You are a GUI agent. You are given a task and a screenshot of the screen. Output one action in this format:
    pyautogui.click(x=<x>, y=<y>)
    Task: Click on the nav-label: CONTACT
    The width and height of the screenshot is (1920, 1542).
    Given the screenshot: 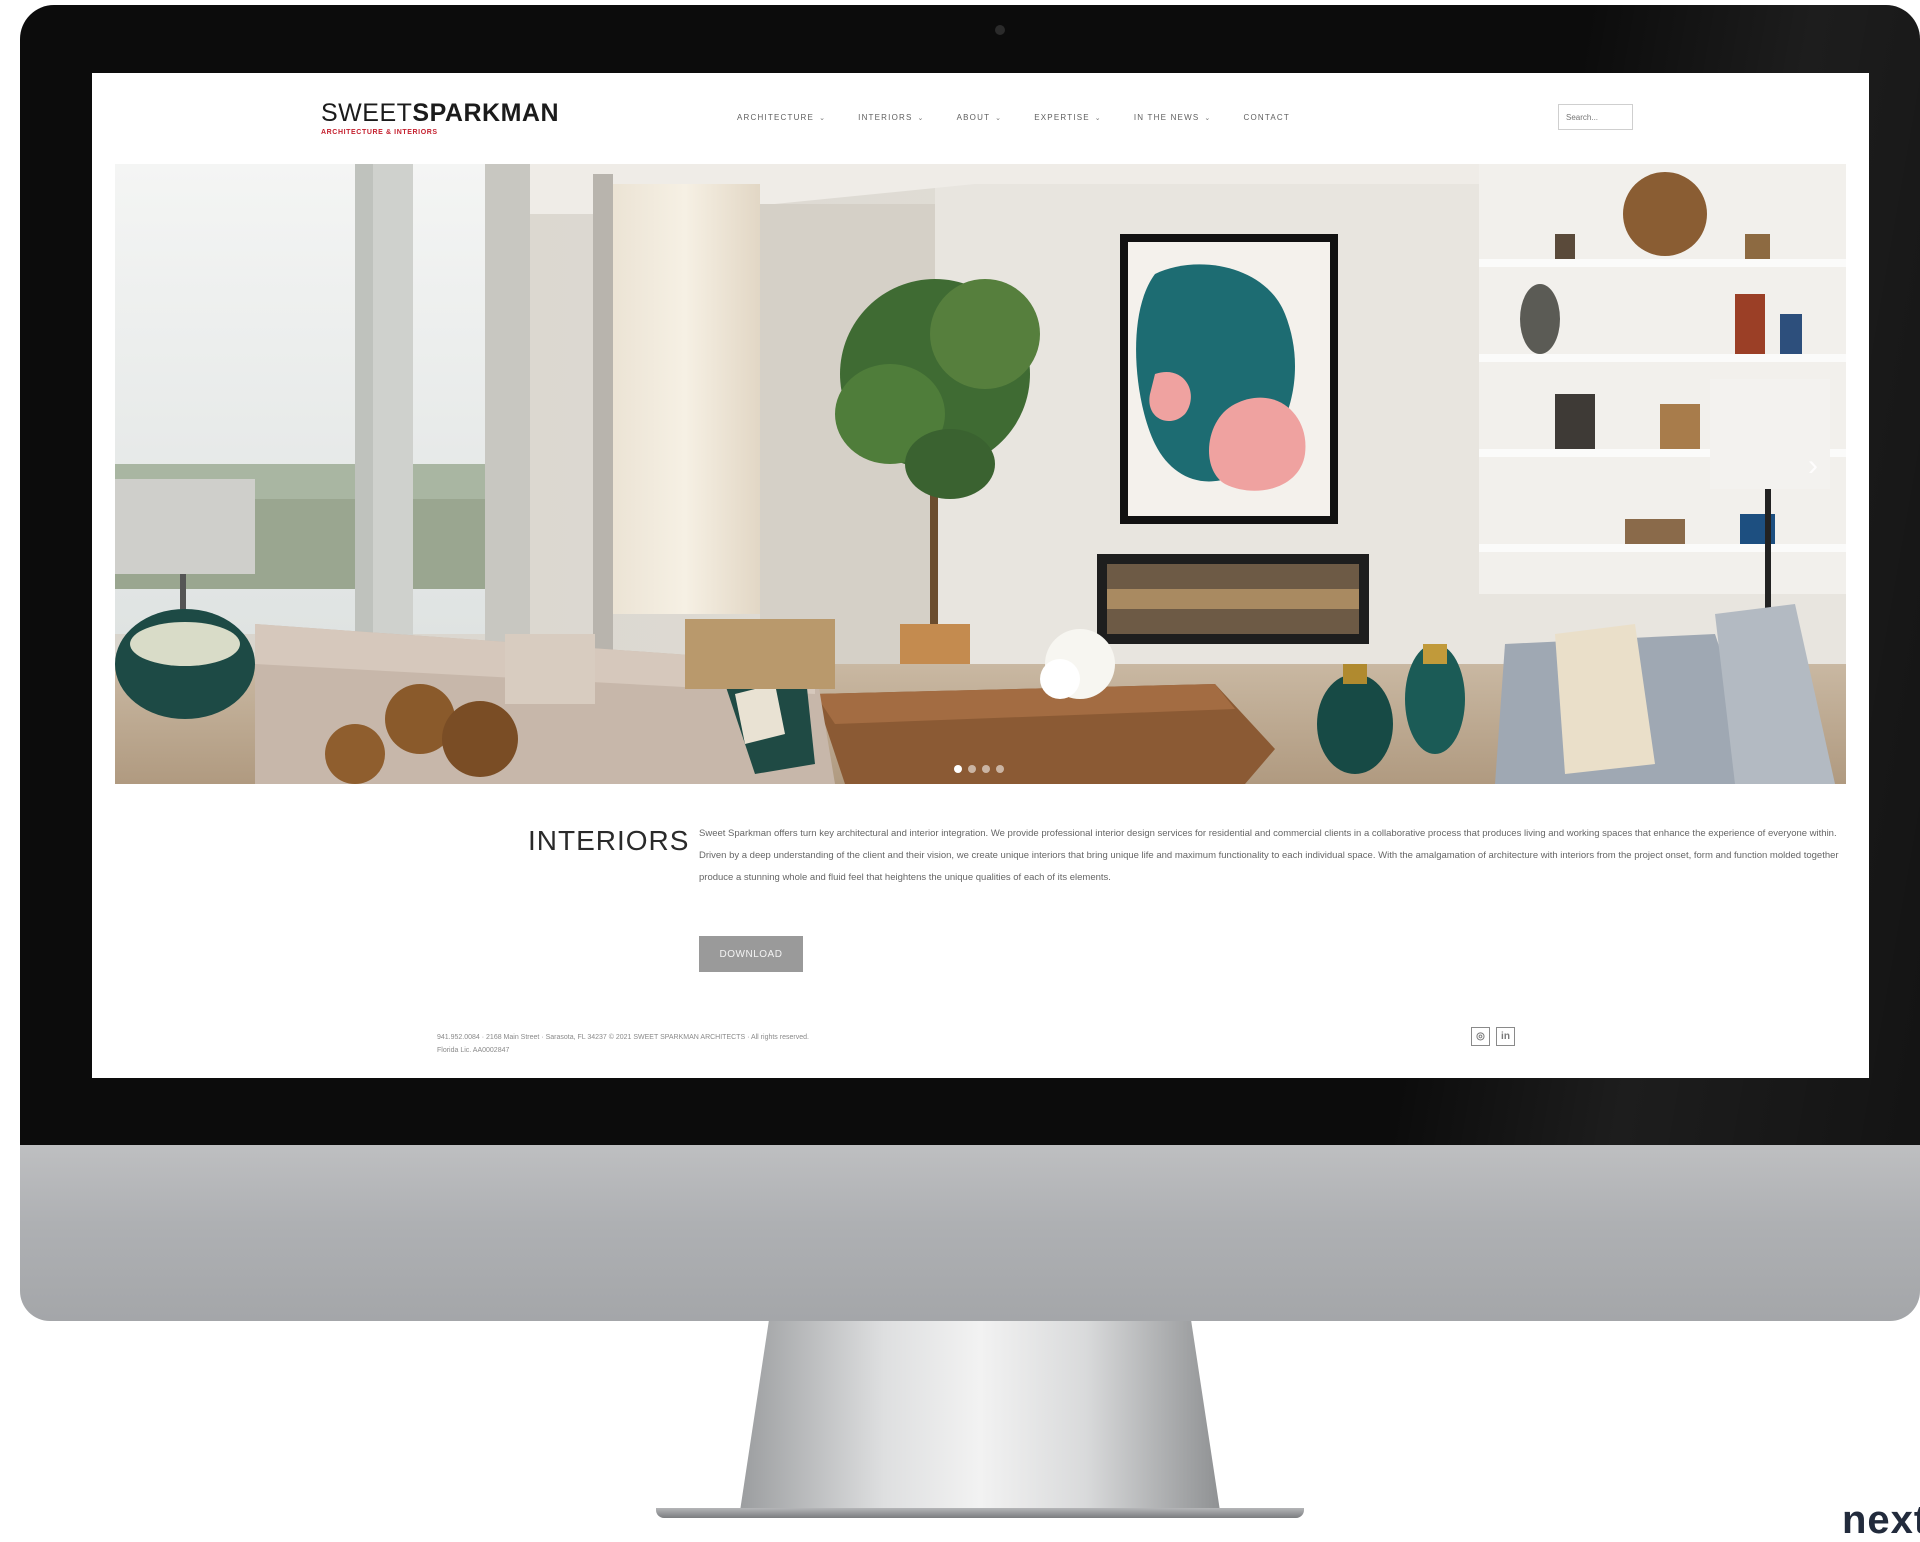 What is the action you would take?
    pyautogui.click(x=1266, y=117)
    